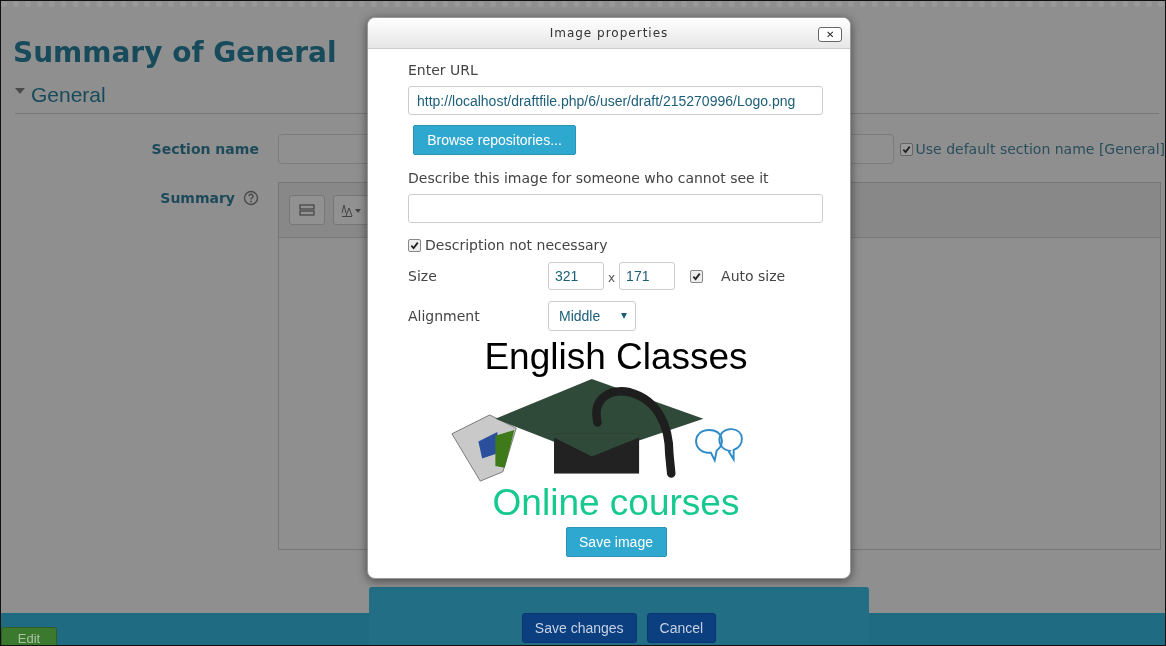  I want to click on font-style-button, so click(351, 210).